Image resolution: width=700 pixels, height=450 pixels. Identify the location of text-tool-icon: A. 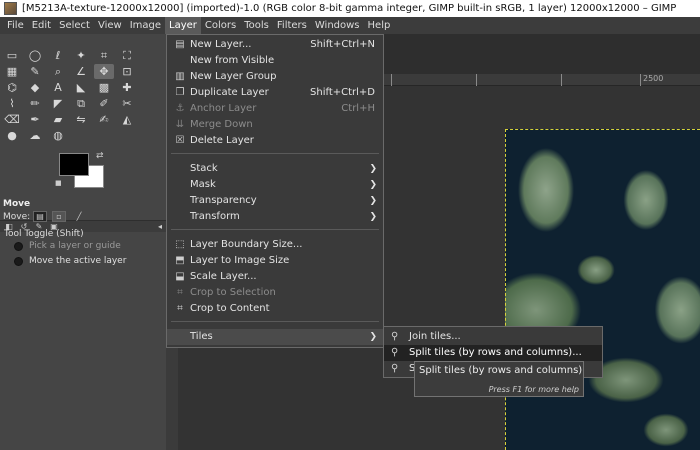
(58, 87).